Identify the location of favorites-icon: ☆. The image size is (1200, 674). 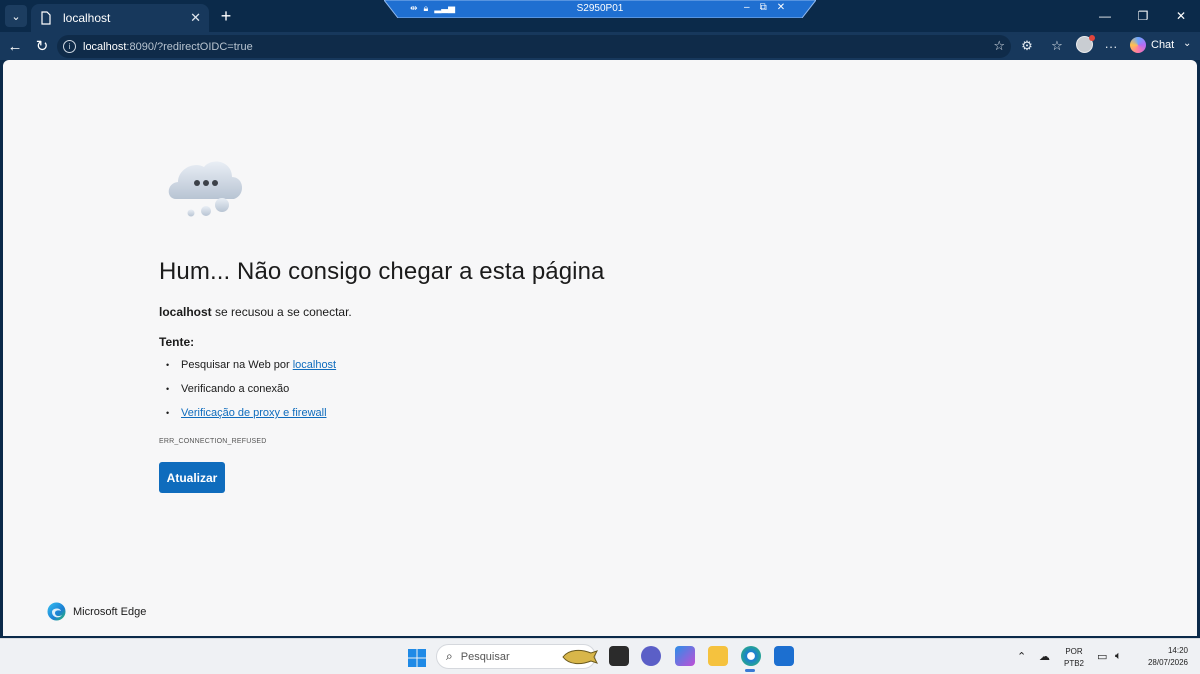
(1057, 46).